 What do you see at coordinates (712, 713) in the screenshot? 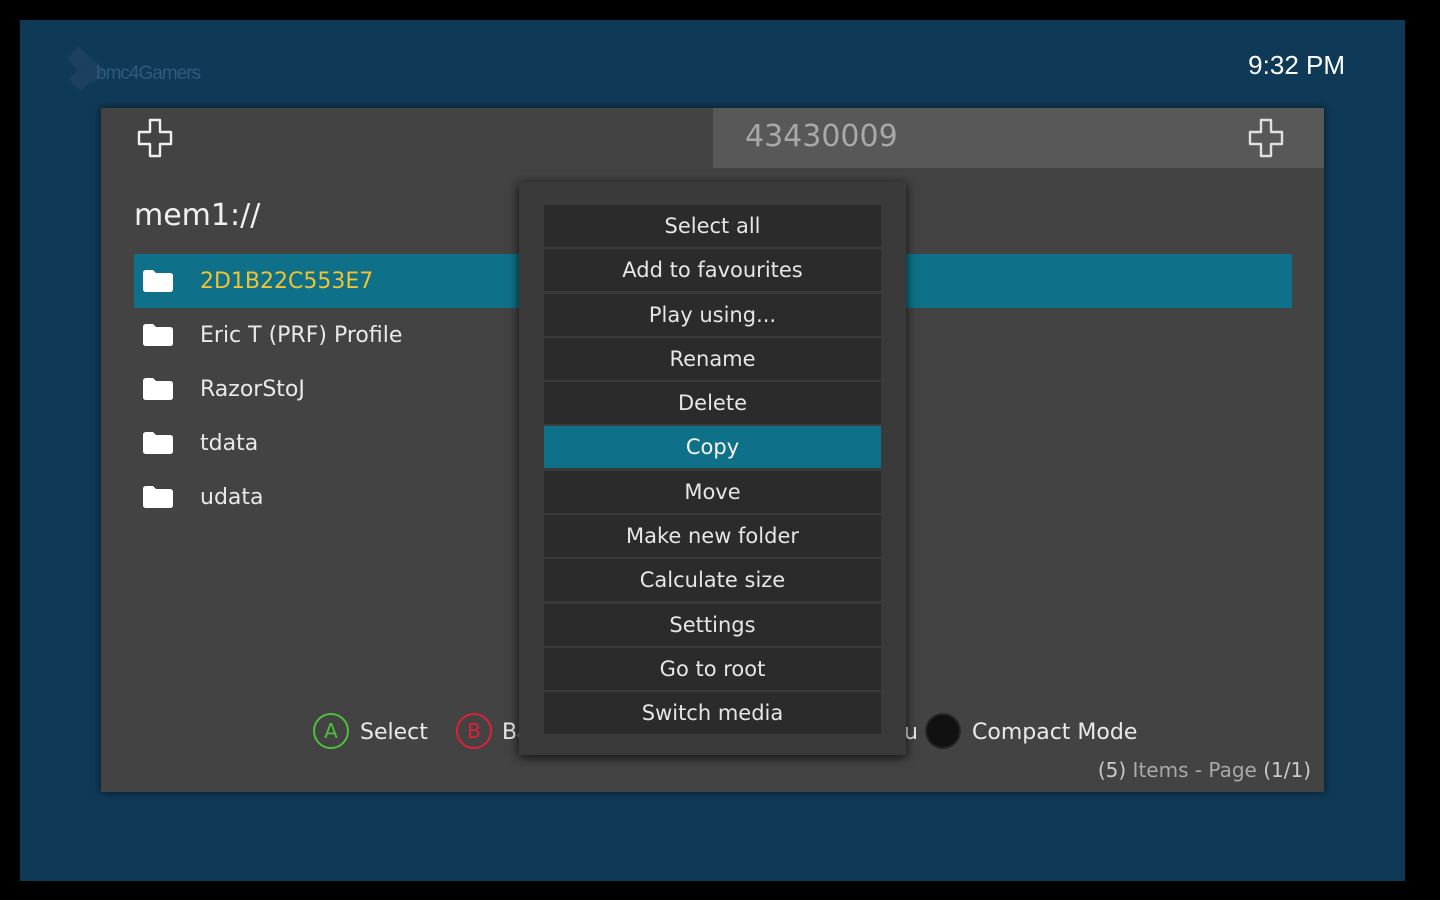
I see `menu-item-switch-media: Switch media` at bounding box center [712, 713].